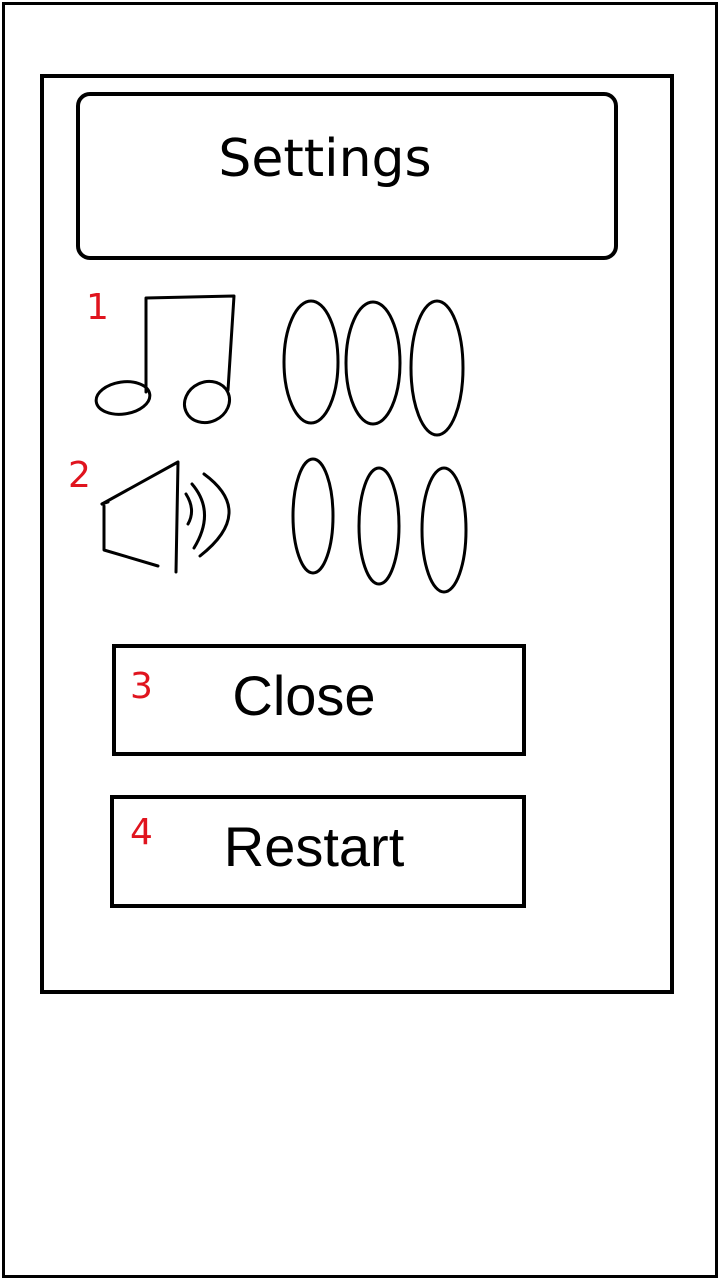 Image resolution: width=720 pixels, height=1280 pixels. What do you see at coordinates (141, 686) in the screenshot?
I see `marker-3: 3` at bounding box center [141, 686].